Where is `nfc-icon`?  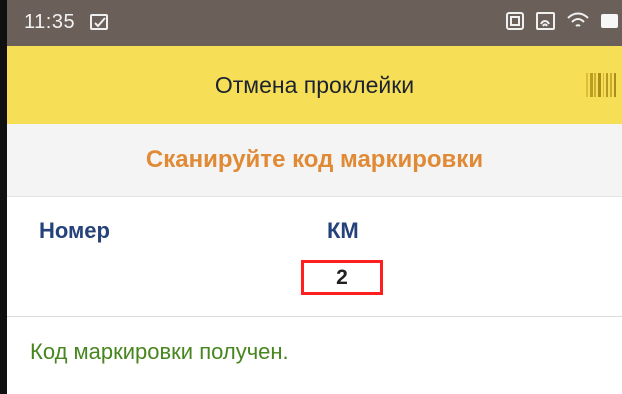 nfc-icon is located at coordinates (515, 23).